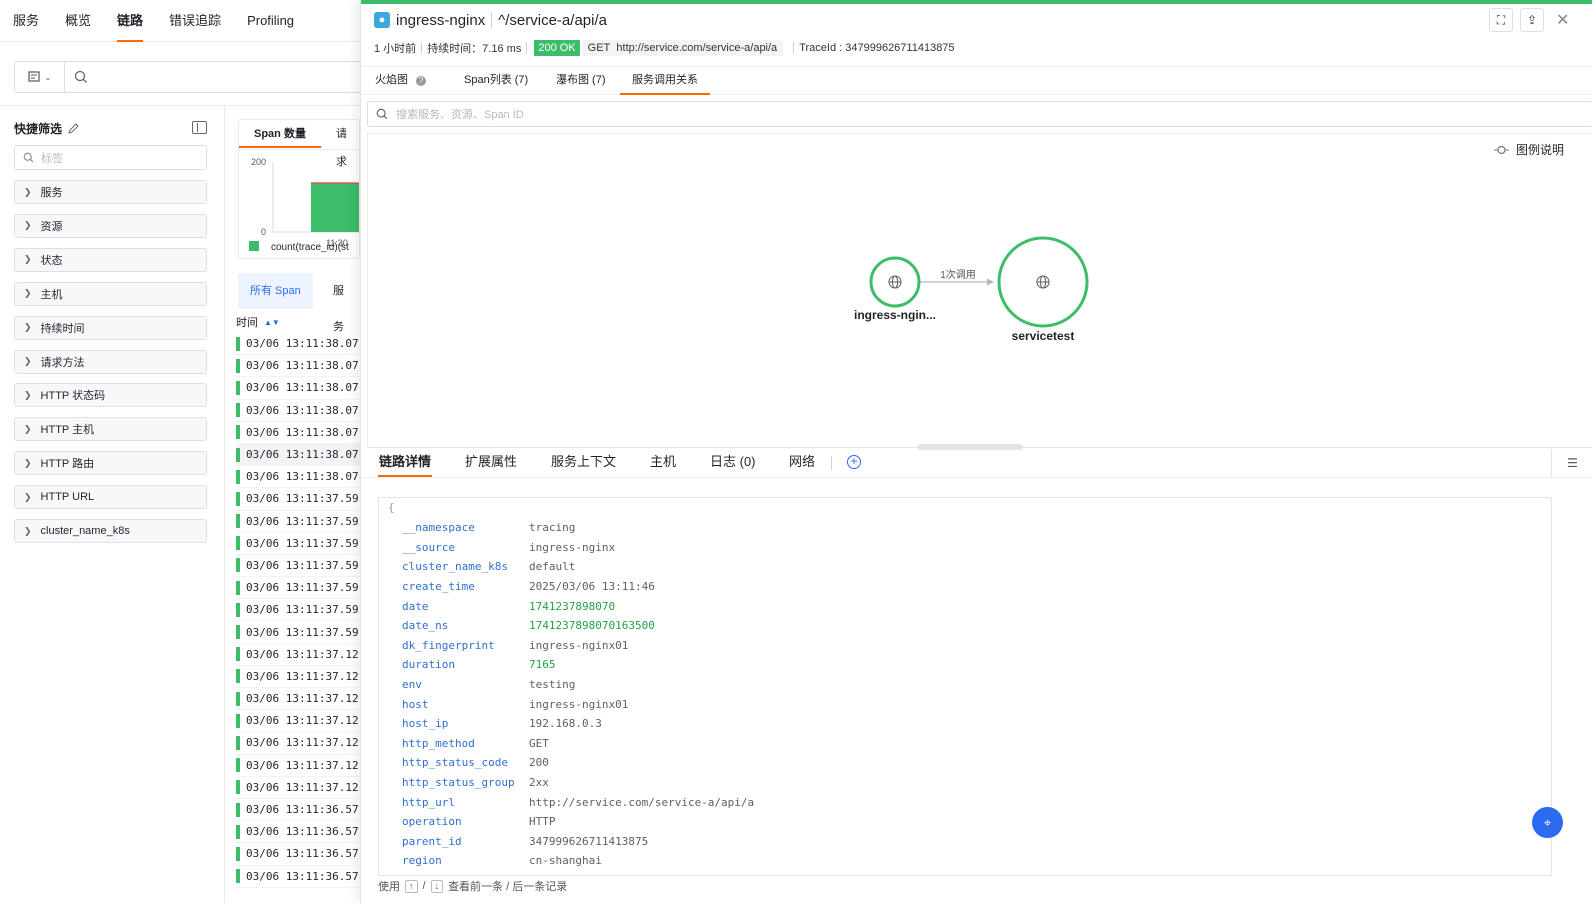 This screenshot has height=903, width=1592. What do you see at coordinates (465, 625) in the screenshot?
I see `attribute-key: date_ns` at bounding box center [465, 625].